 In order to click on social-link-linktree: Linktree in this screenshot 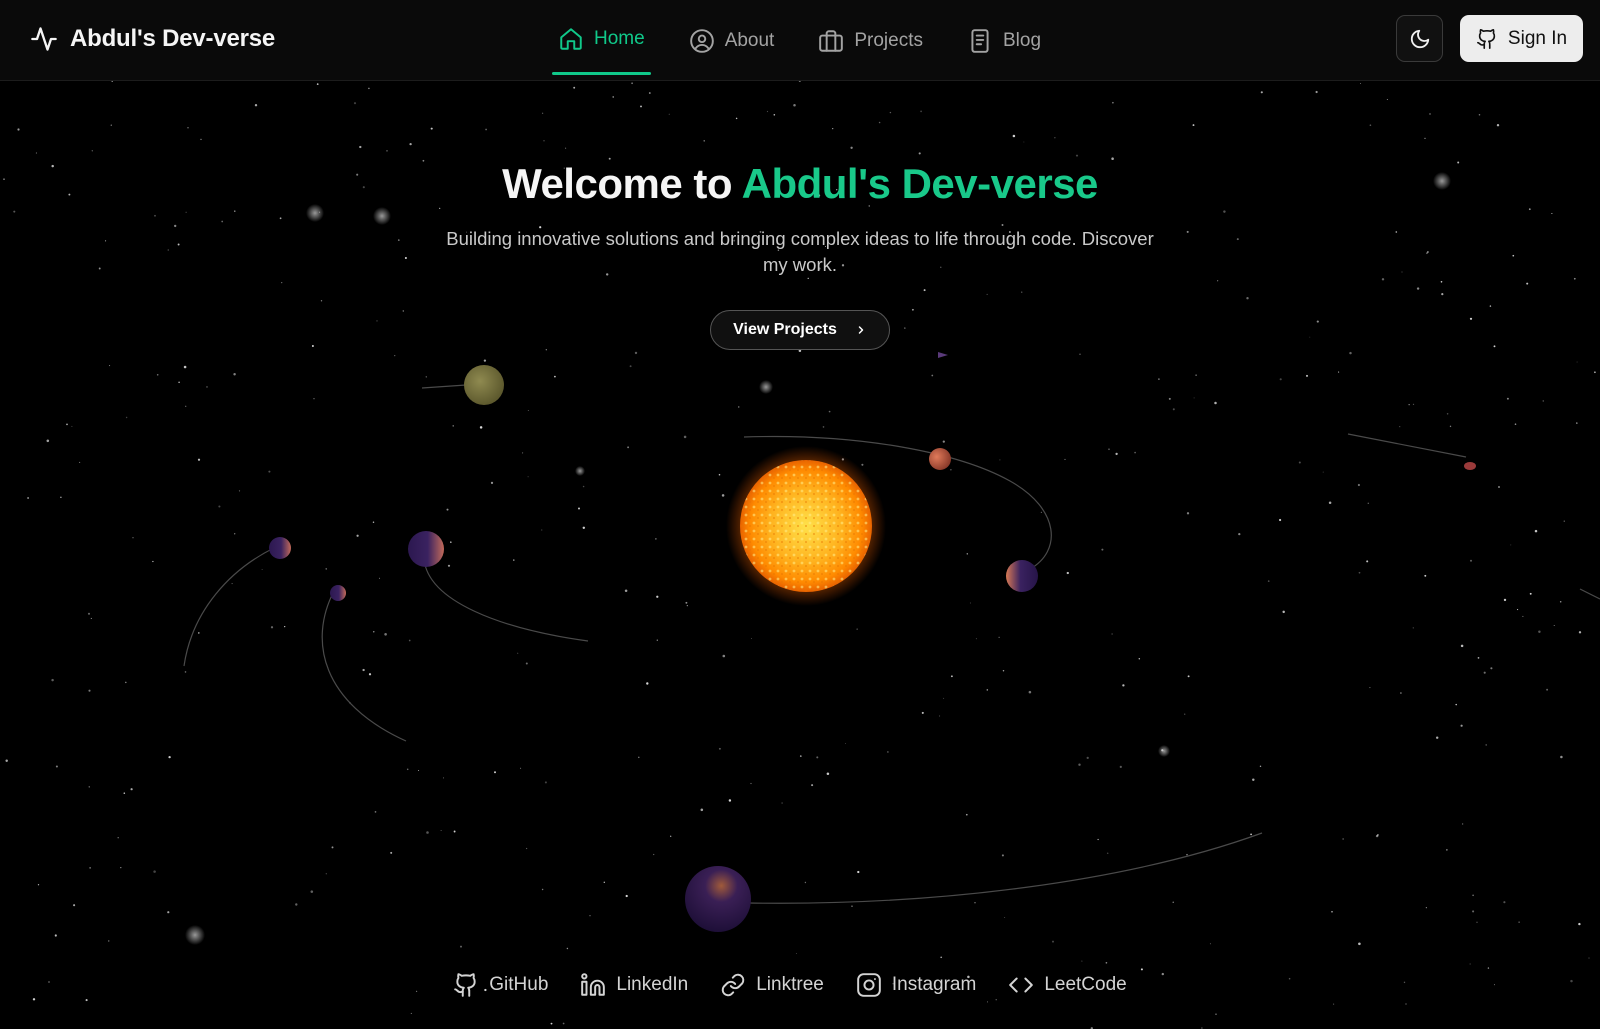, I will do `click(772, 985)`.